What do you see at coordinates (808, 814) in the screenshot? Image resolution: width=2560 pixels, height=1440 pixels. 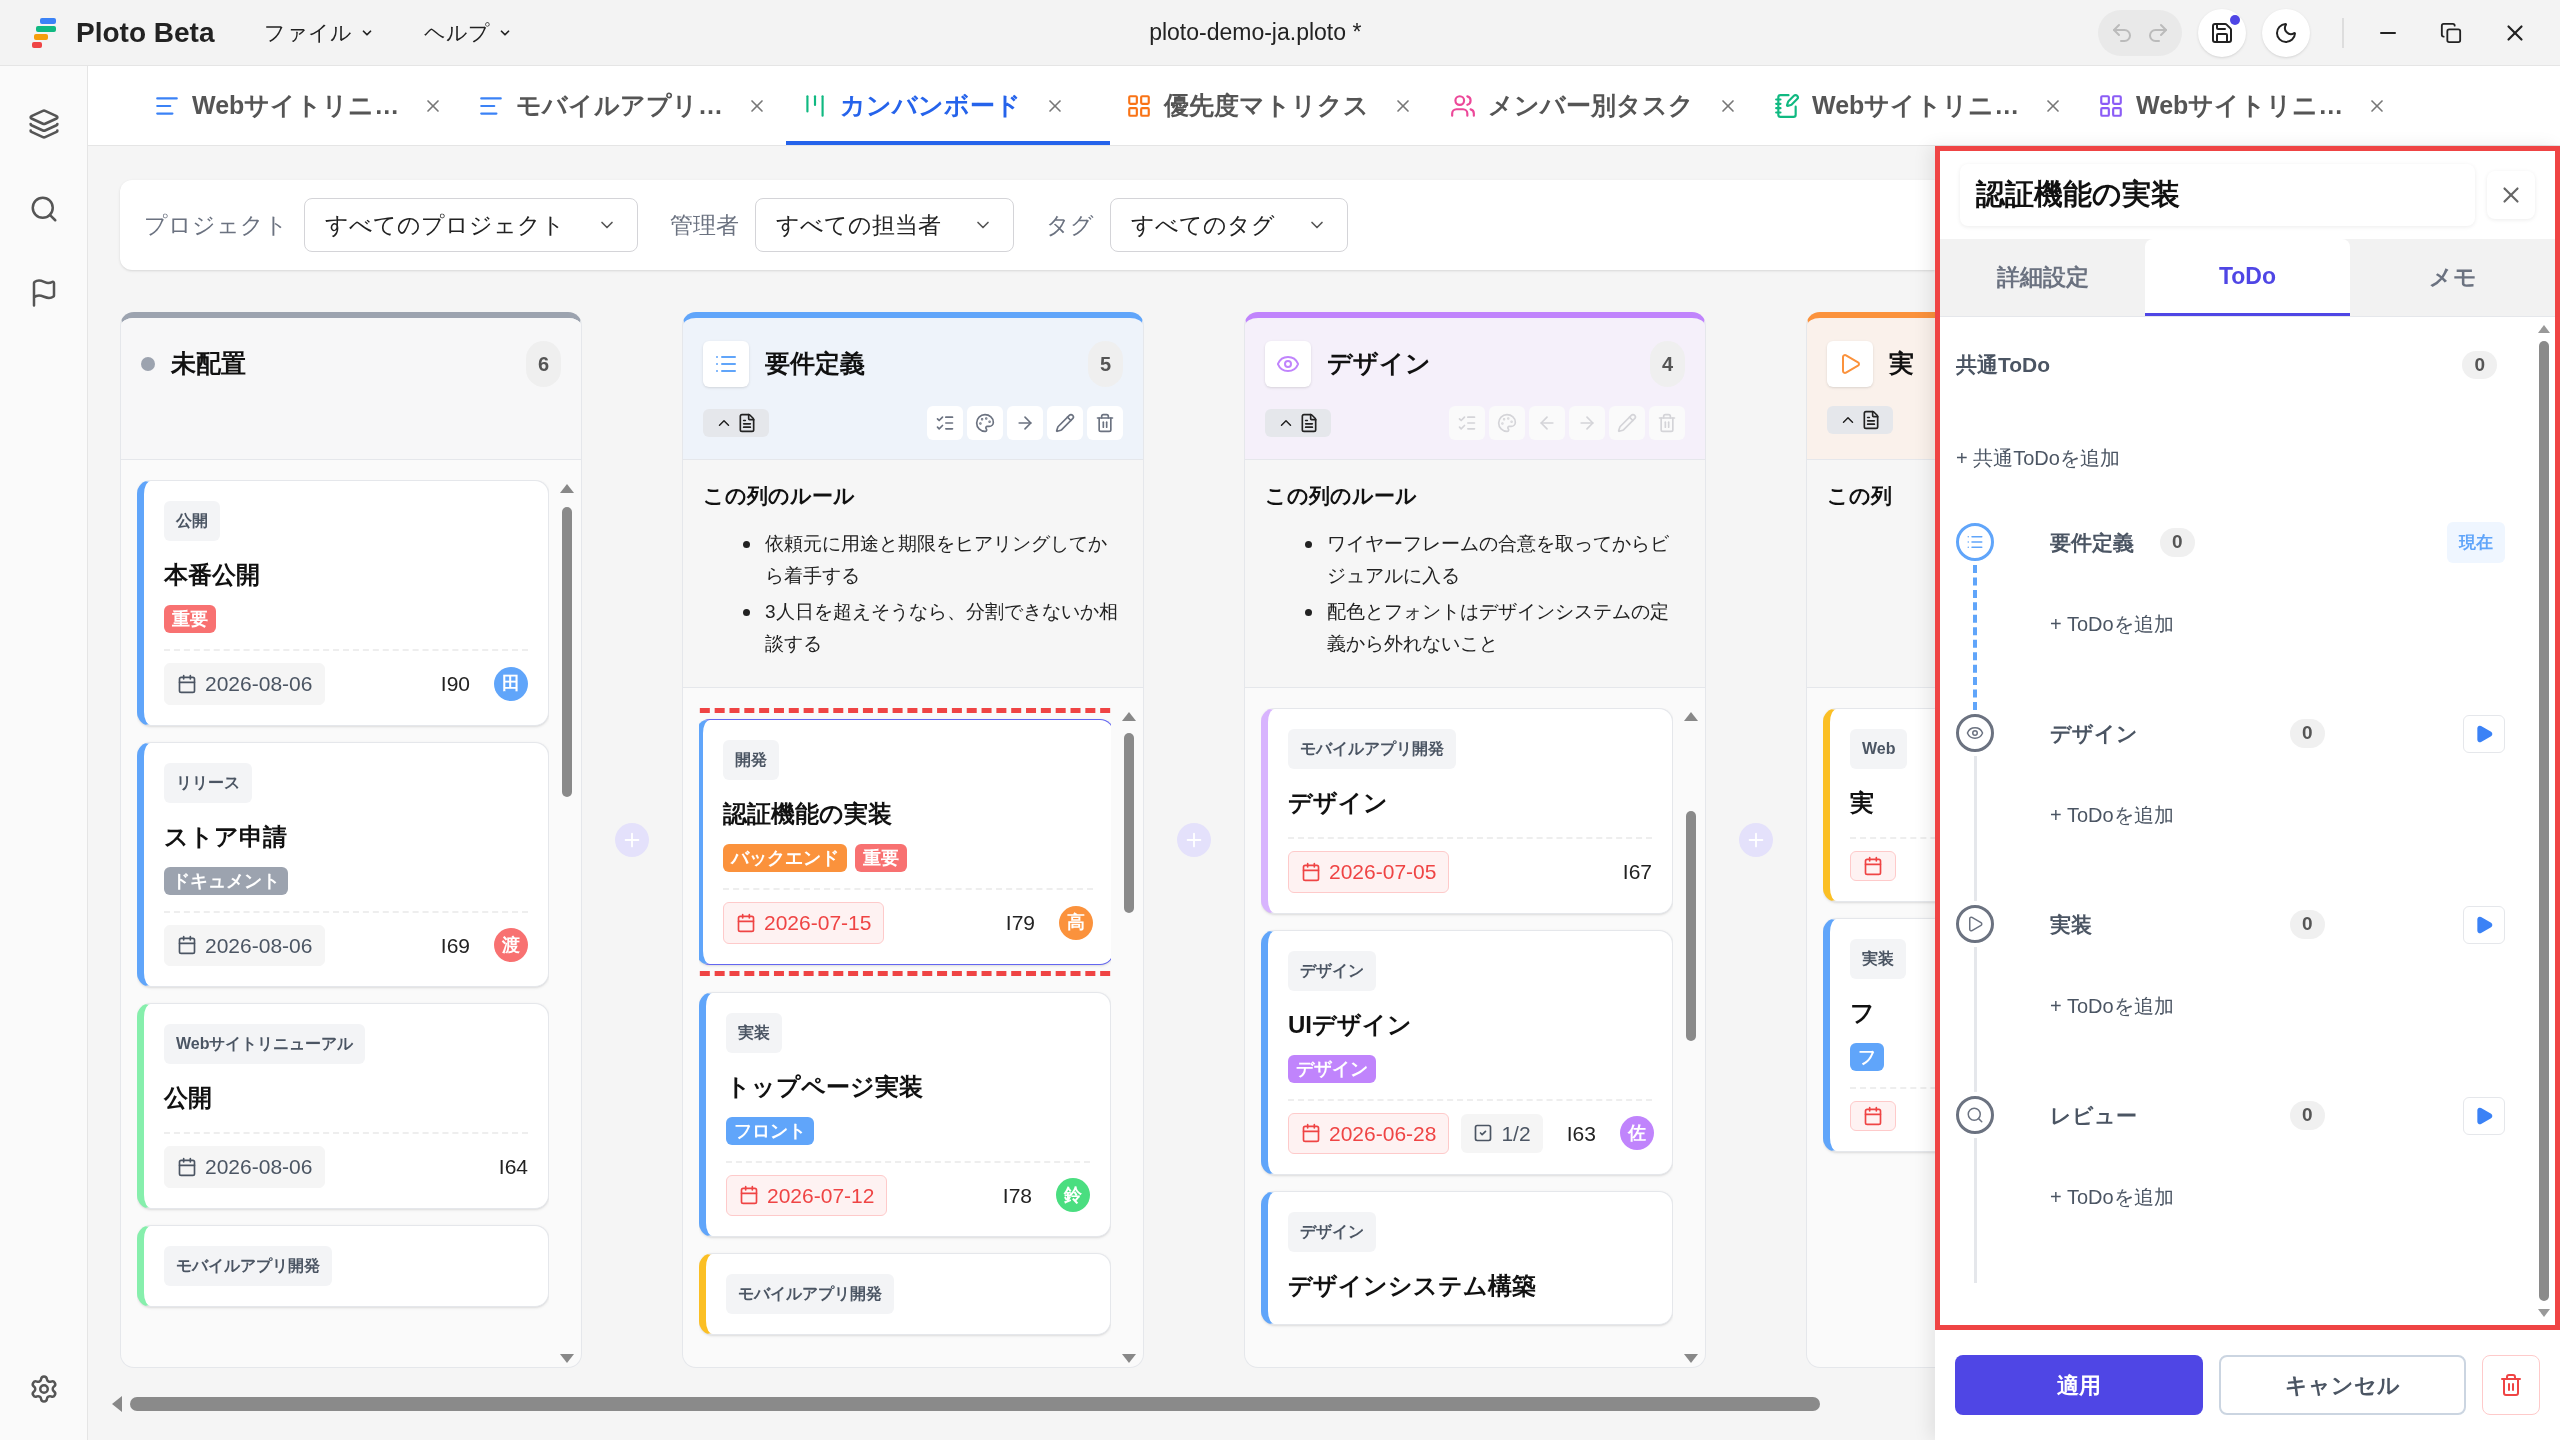 I see `card-title: 認証機能の実装` at bounding box center [808, 814].